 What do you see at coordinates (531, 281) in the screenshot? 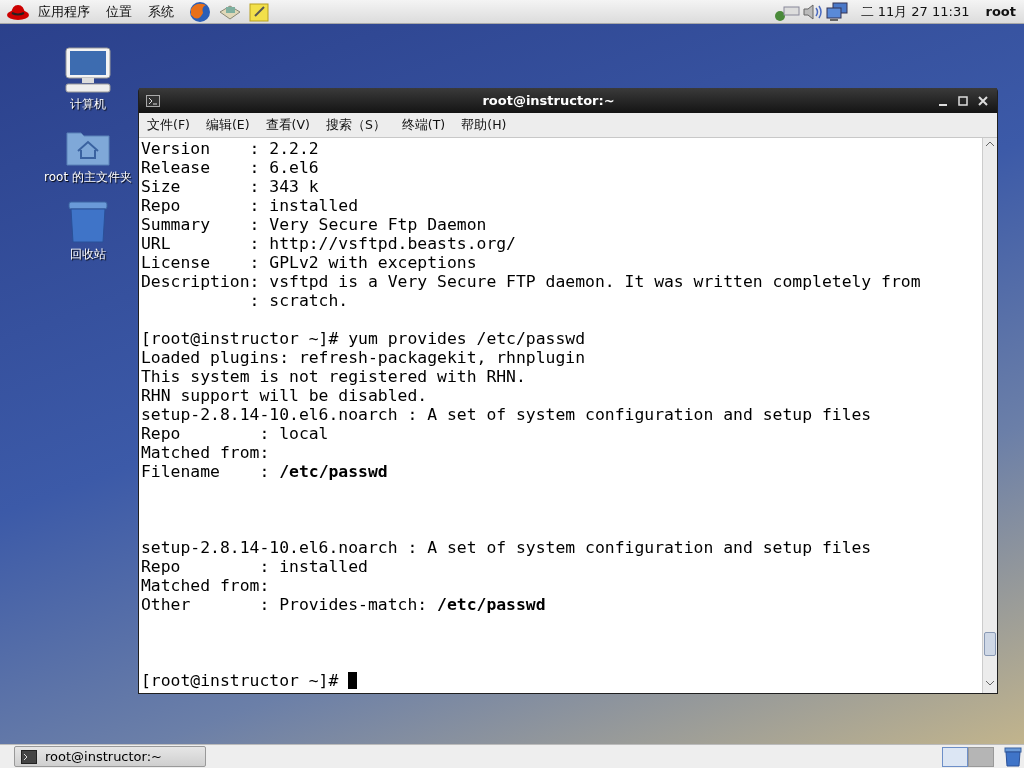
I see `terminal-line: Description: vsftpd is a Very Secure FTP daemon. It was written completely from` at bounding box center [531, 281].